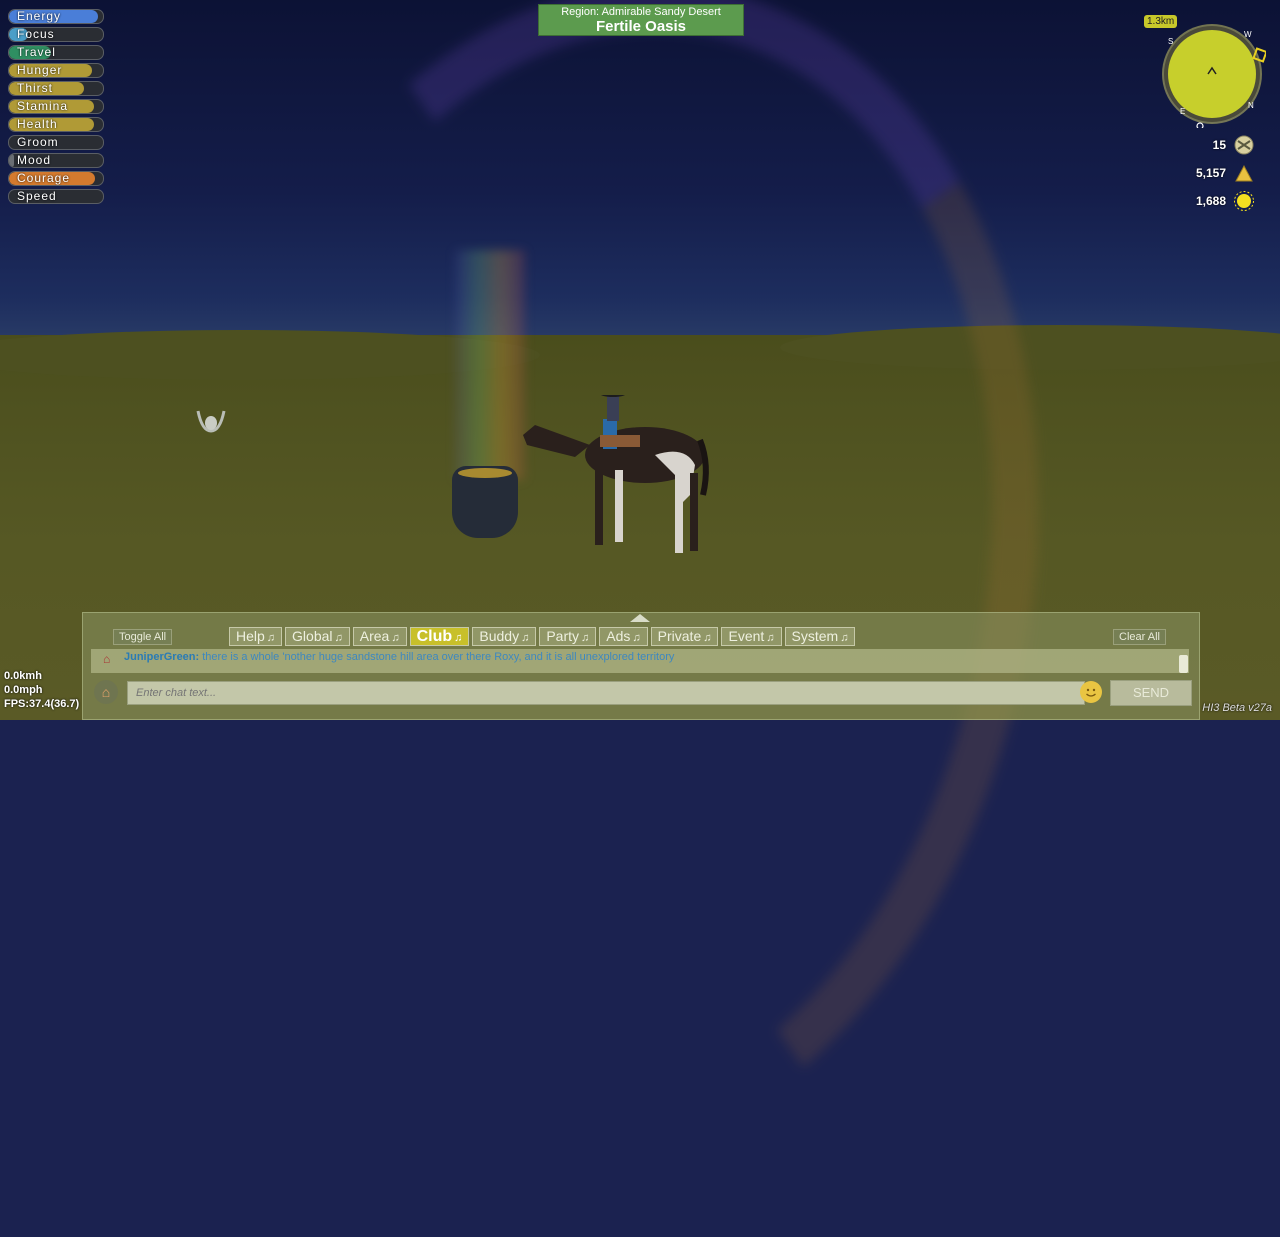  Describe the element at coordinates (1170, 41) in the screenshot. I see `compass-letter: S` at that location.